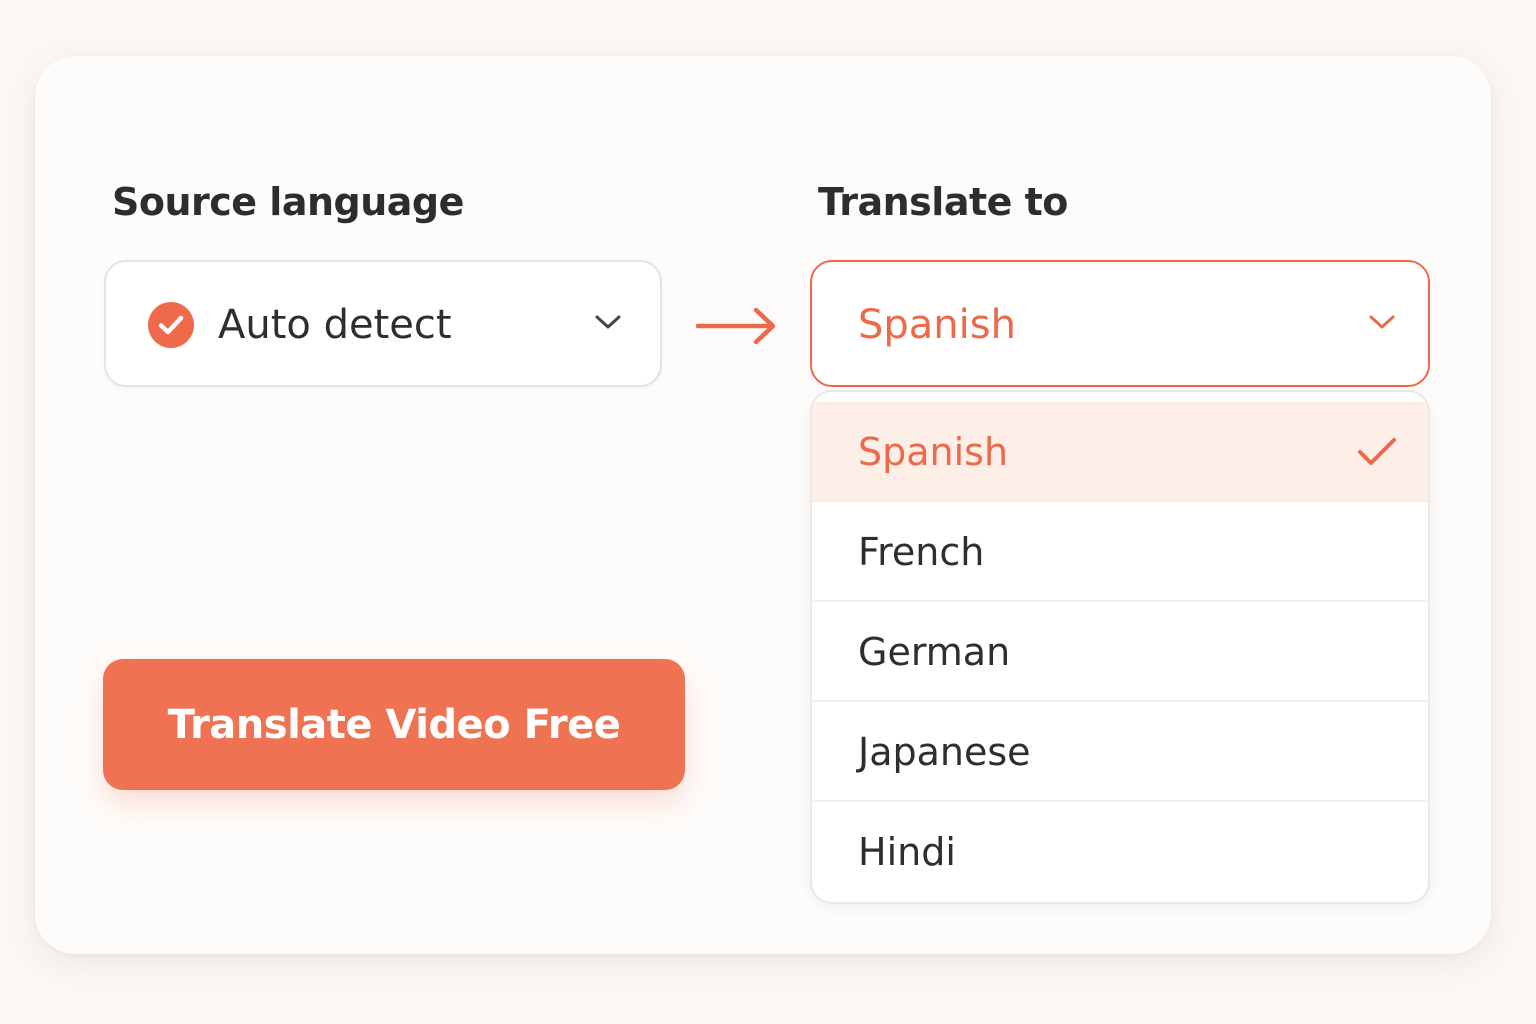  I want to click on source-language-label: Source language, so click(288, 202).